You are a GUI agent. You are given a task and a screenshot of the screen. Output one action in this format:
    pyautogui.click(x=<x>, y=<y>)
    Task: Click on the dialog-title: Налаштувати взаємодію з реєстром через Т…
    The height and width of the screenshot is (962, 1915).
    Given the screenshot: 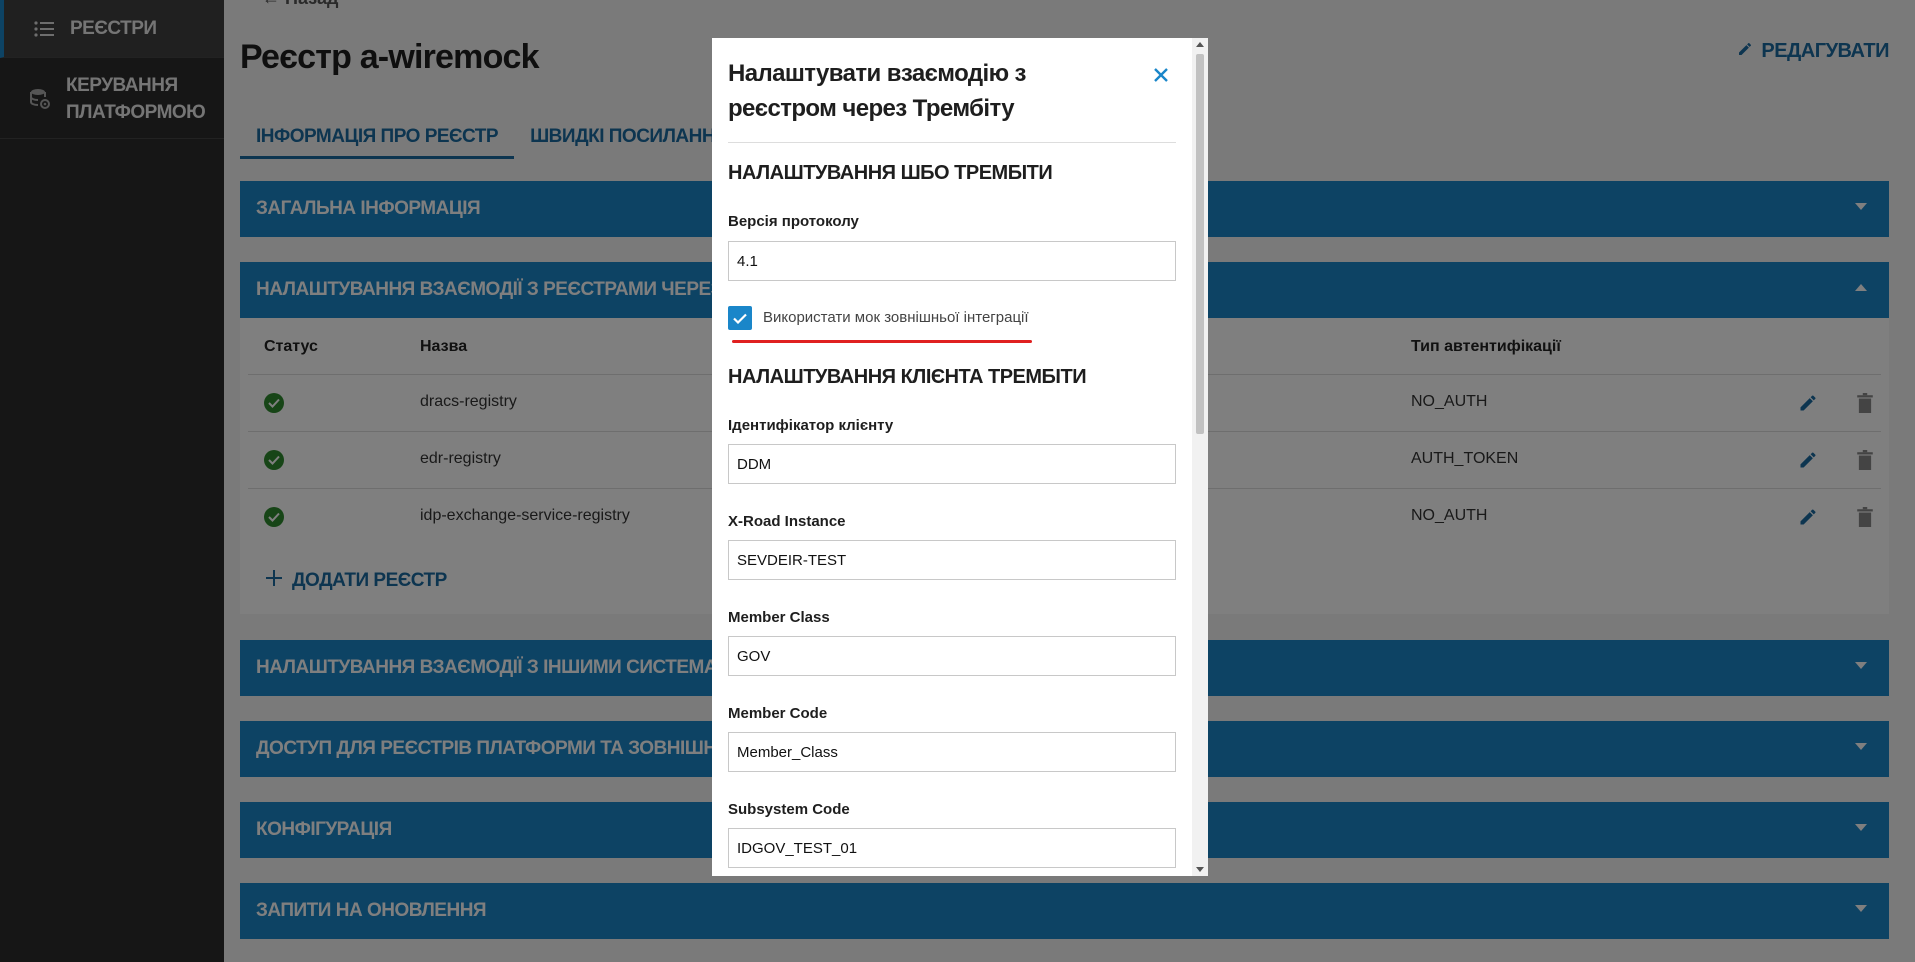 What is the action you would take?
    pyautogui.click(x=877, y=91)
    